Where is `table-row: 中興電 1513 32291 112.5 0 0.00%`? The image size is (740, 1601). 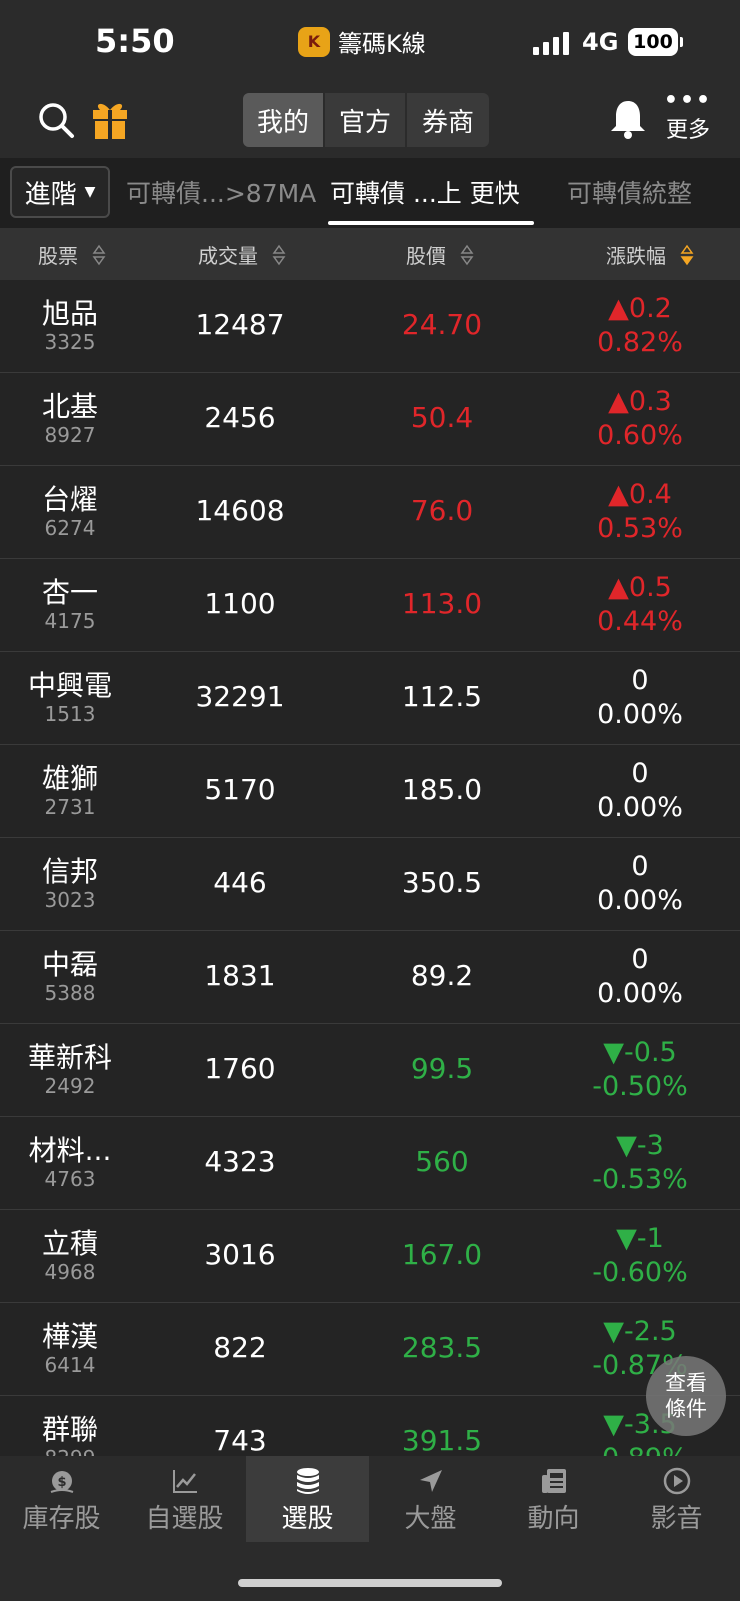
table-row: 中興電 1513 32291 112.5 0 0.00% is located at coordinates (370, 698).